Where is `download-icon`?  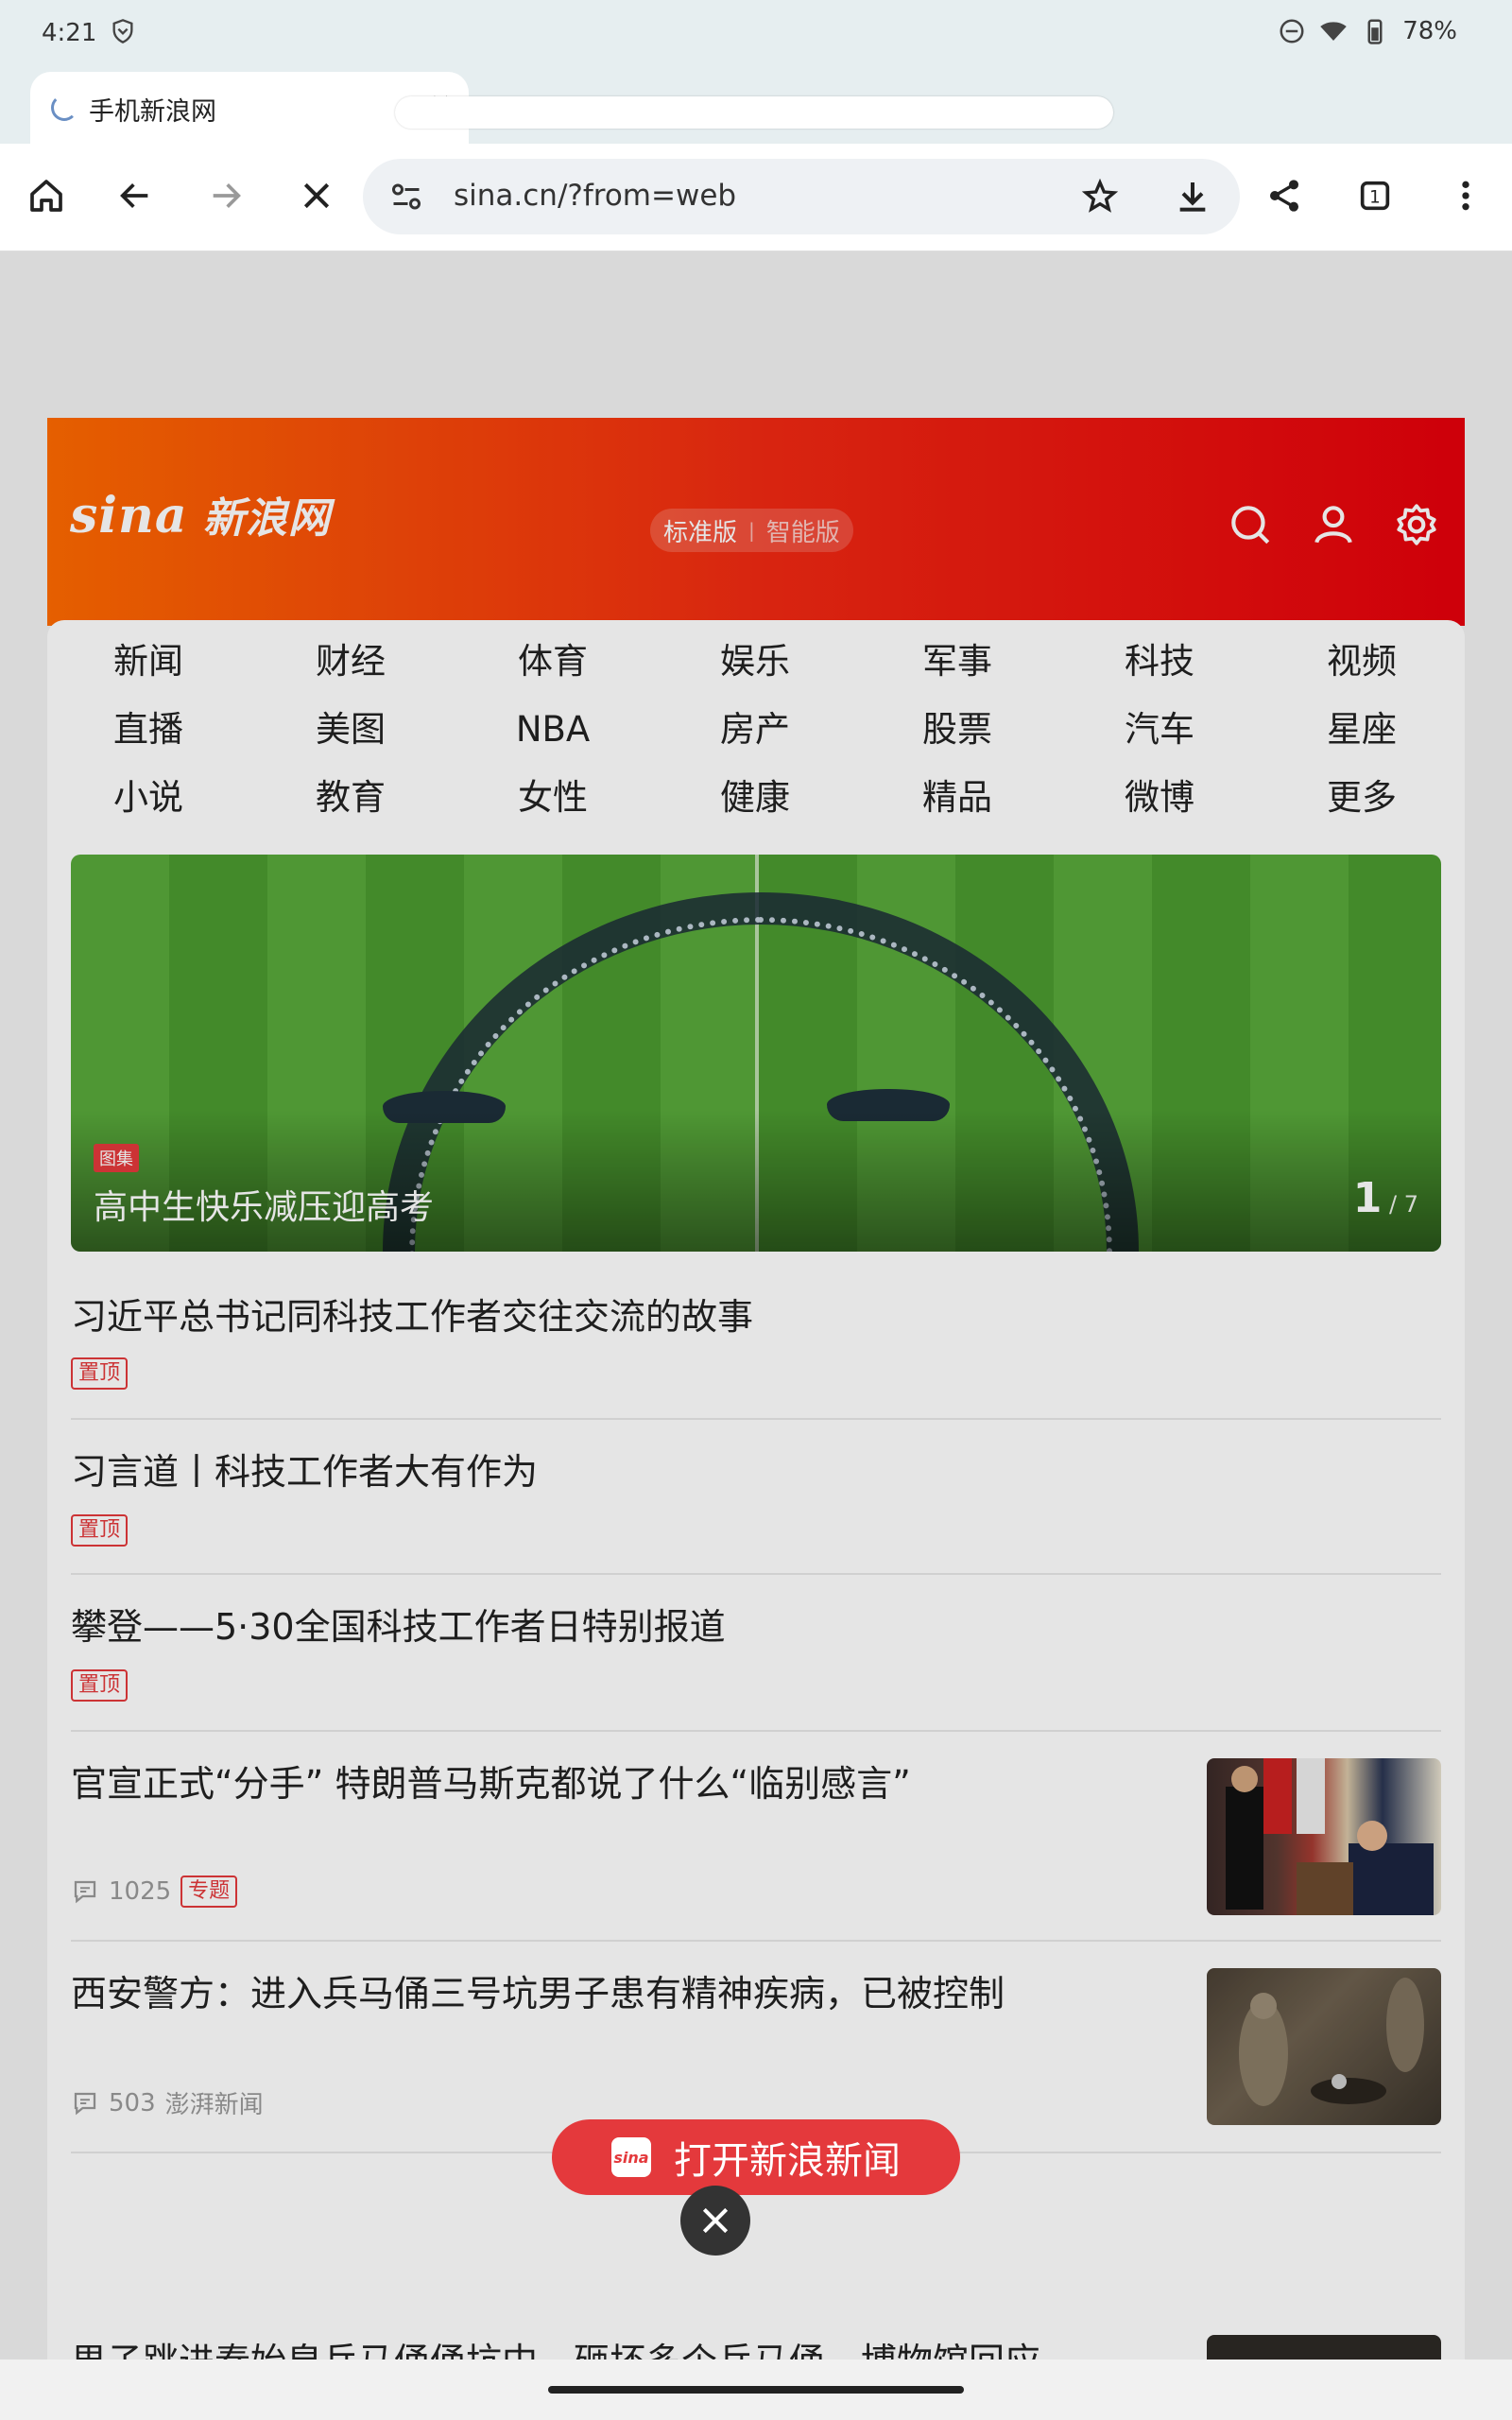 download-icon is located at coordinates (1192, 197).